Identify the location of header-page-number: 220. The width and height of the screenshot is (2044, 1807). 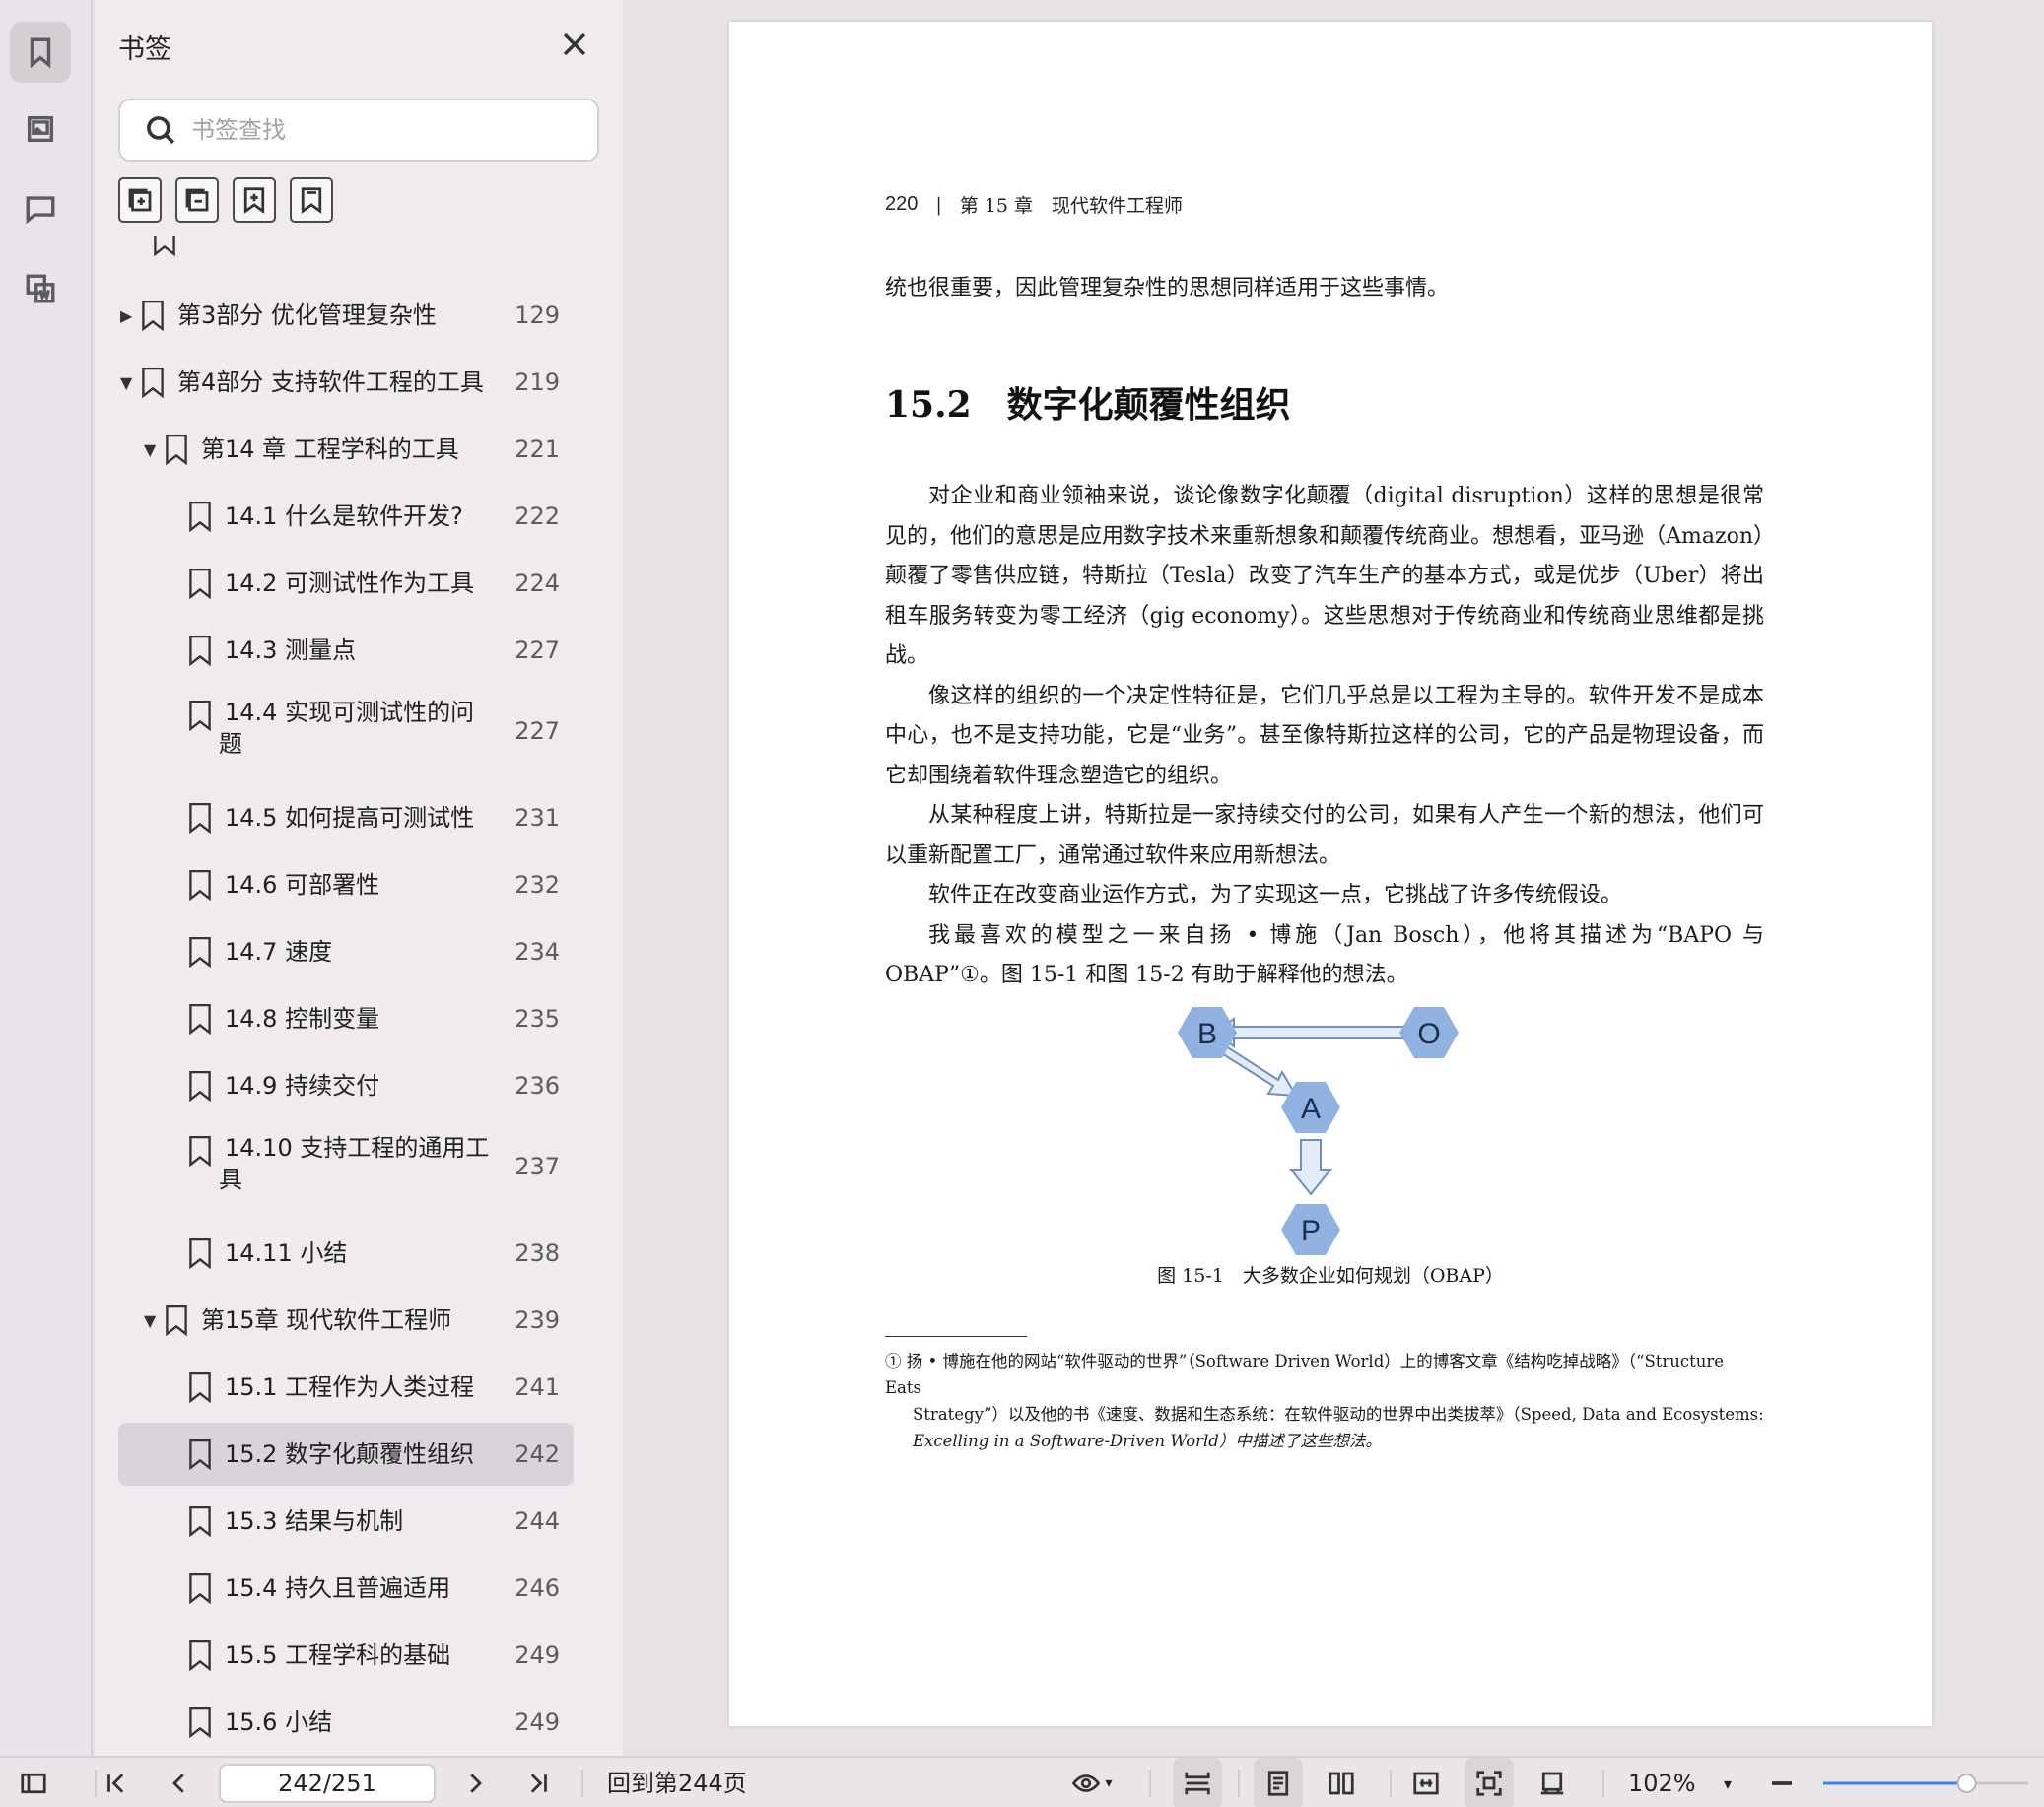
(902, 204).